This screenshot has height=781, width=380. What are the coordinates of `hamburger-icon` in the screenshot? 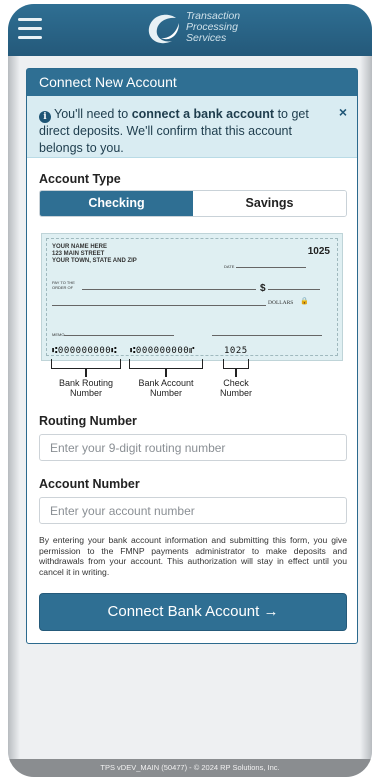 It's located at (30, 29).